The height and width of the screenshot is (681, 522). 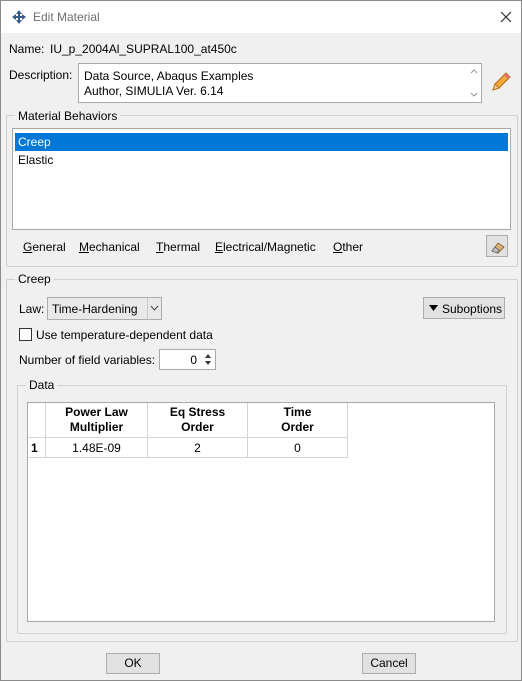 I want to click on delete-behavior-button, so click(x=497, y=246).